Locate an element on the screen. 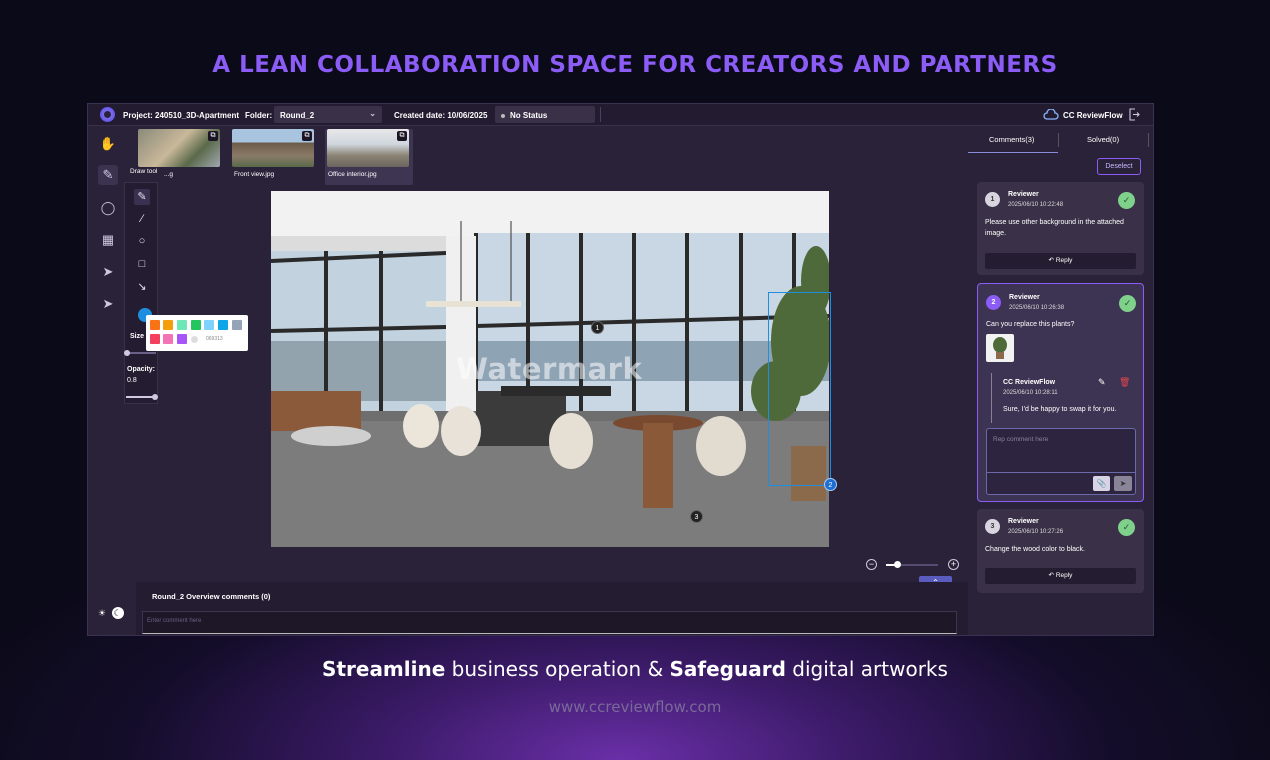  overview-comment-input: Enter comment here is located at coordinates (549, 622).